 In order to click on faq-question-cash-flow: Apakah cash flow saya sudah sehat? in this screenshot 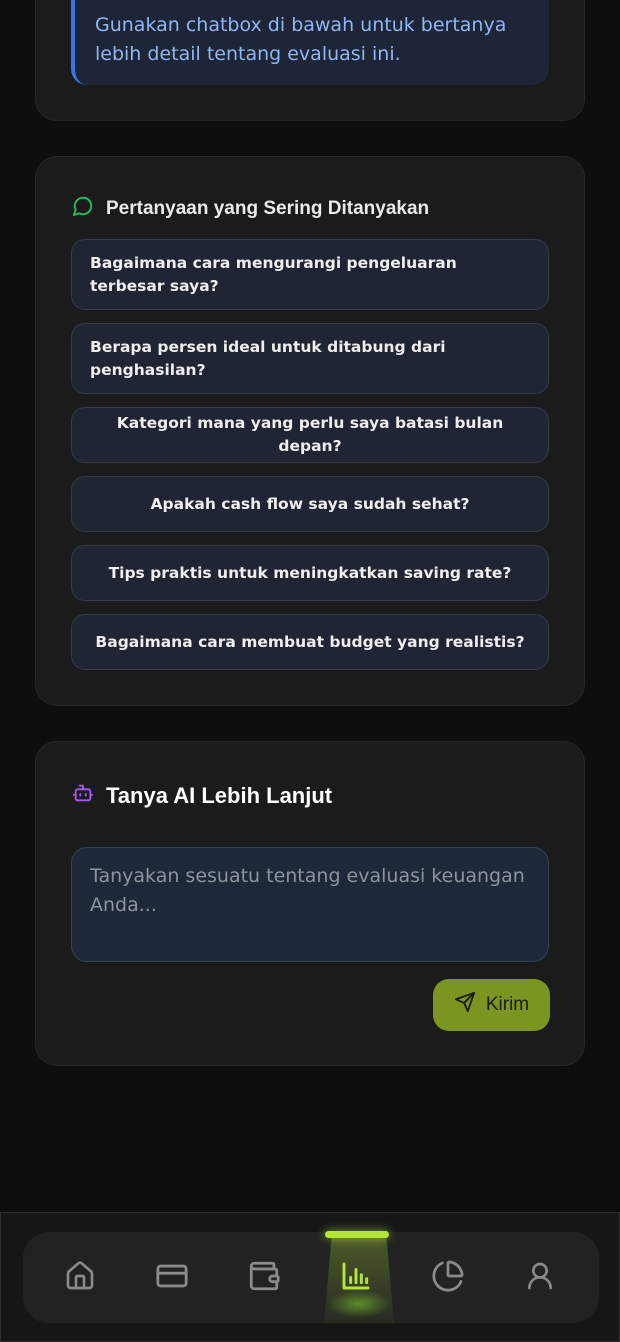, I will do `click(310, 504)`.